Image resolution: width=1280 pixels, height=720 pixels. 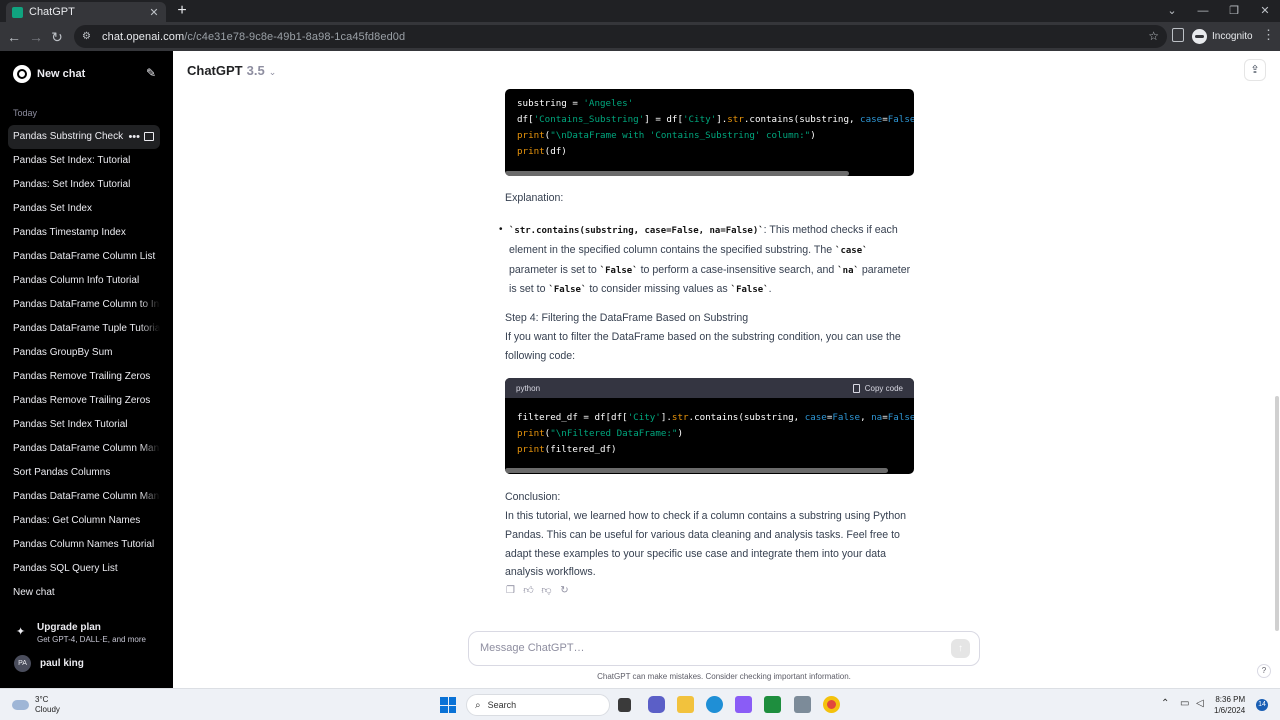 What do you see at coordinates (1265, 11) in the screenshot?
I see `close-window-button: ✕` at bounding box center [1265, 11].